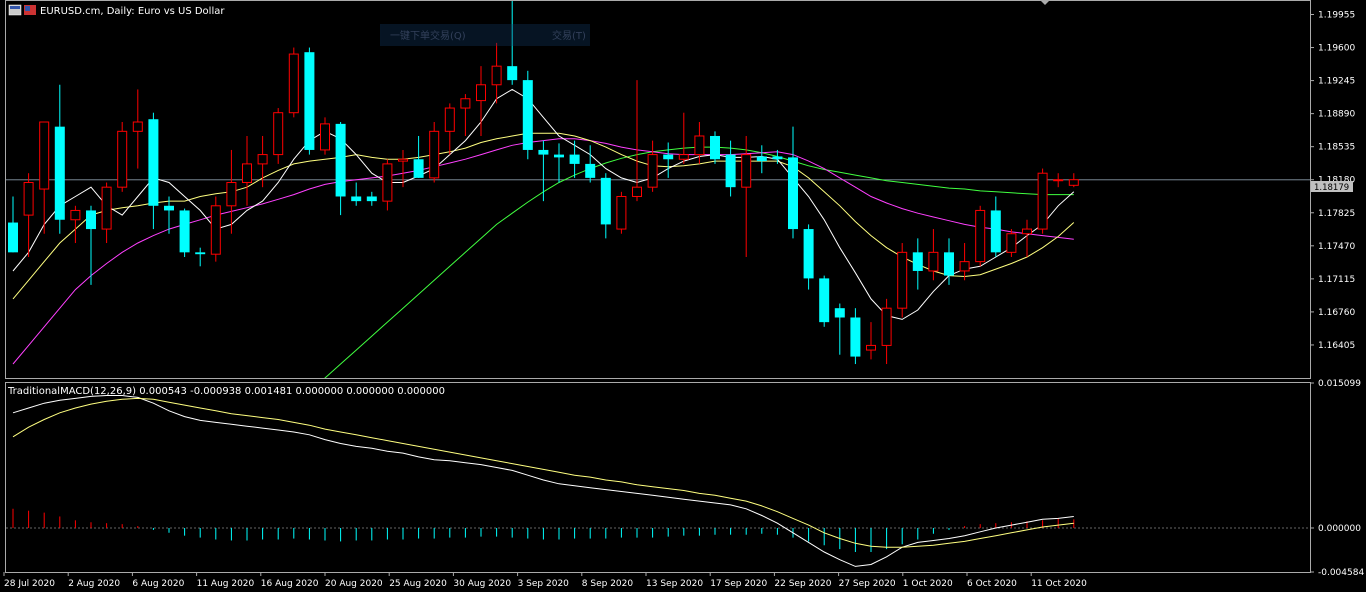 Image resolution: width=1366 pixels, height=592 pixels. Describe the element at coordinates (674, 584) in the screenshot. I see `date-tick-label: 13 Sep 2020` at that location.